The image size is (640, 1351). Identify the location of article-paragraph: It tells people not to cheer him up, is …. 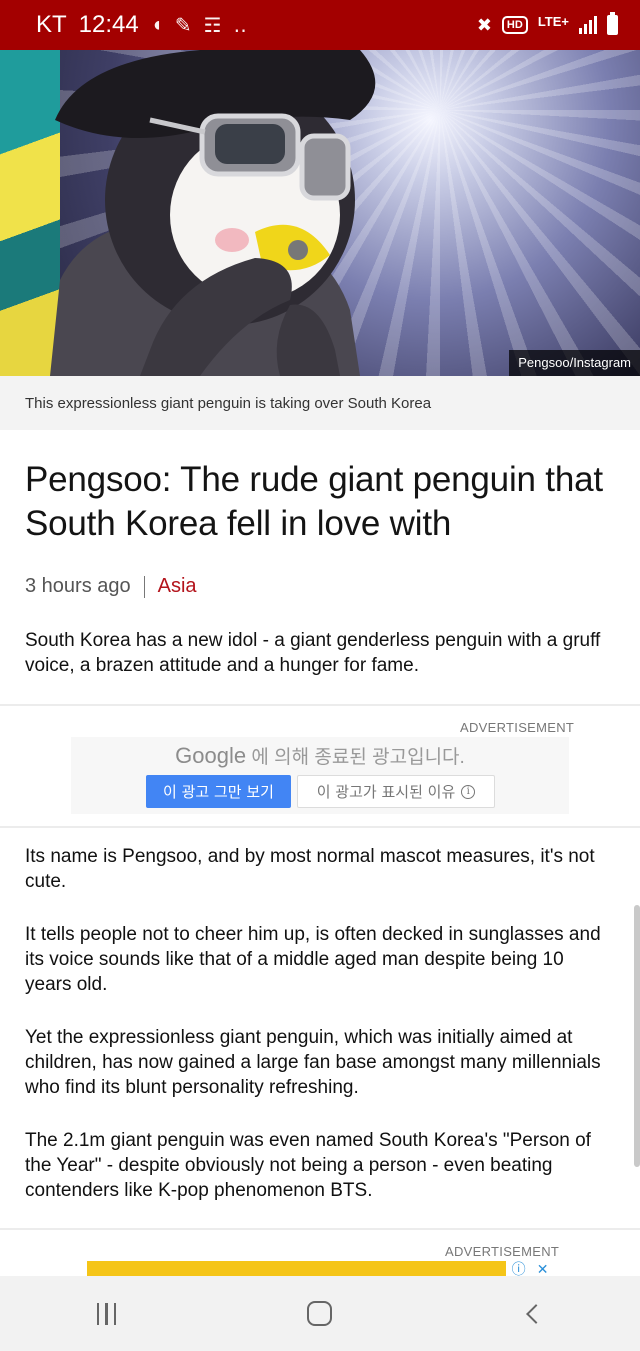
(313, 959).